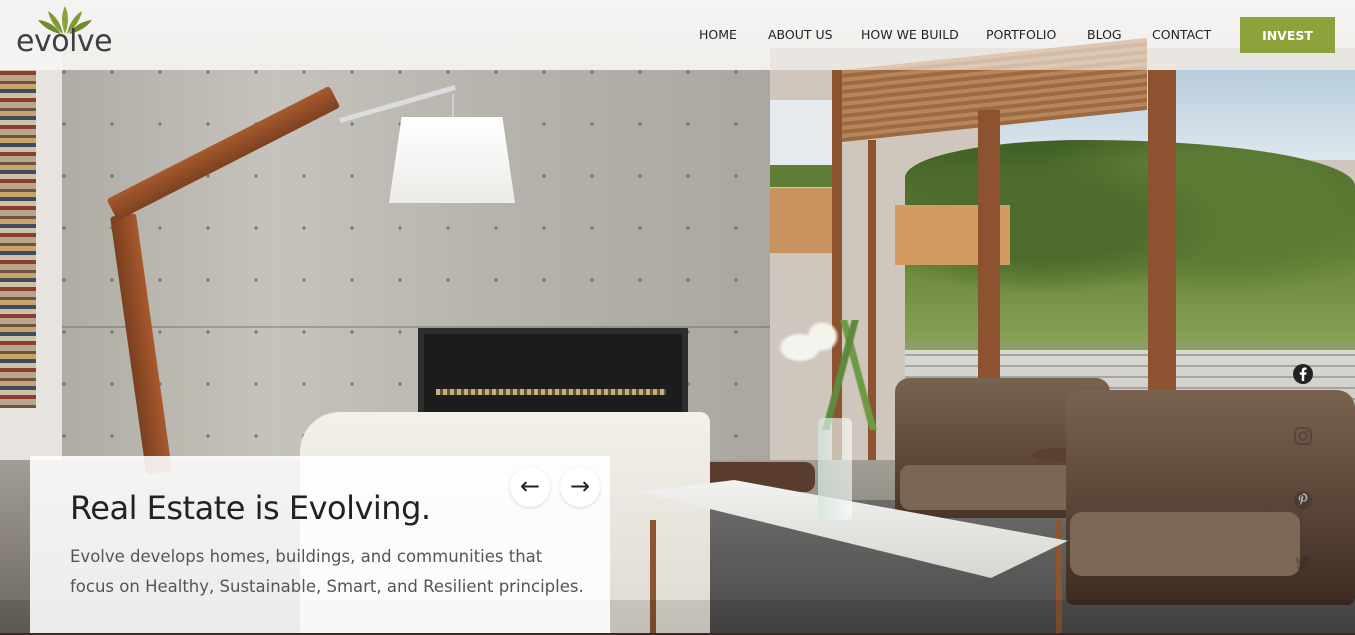 The image size is (1355, 635). I want to click on hill-upper-window, so click(801, 176).